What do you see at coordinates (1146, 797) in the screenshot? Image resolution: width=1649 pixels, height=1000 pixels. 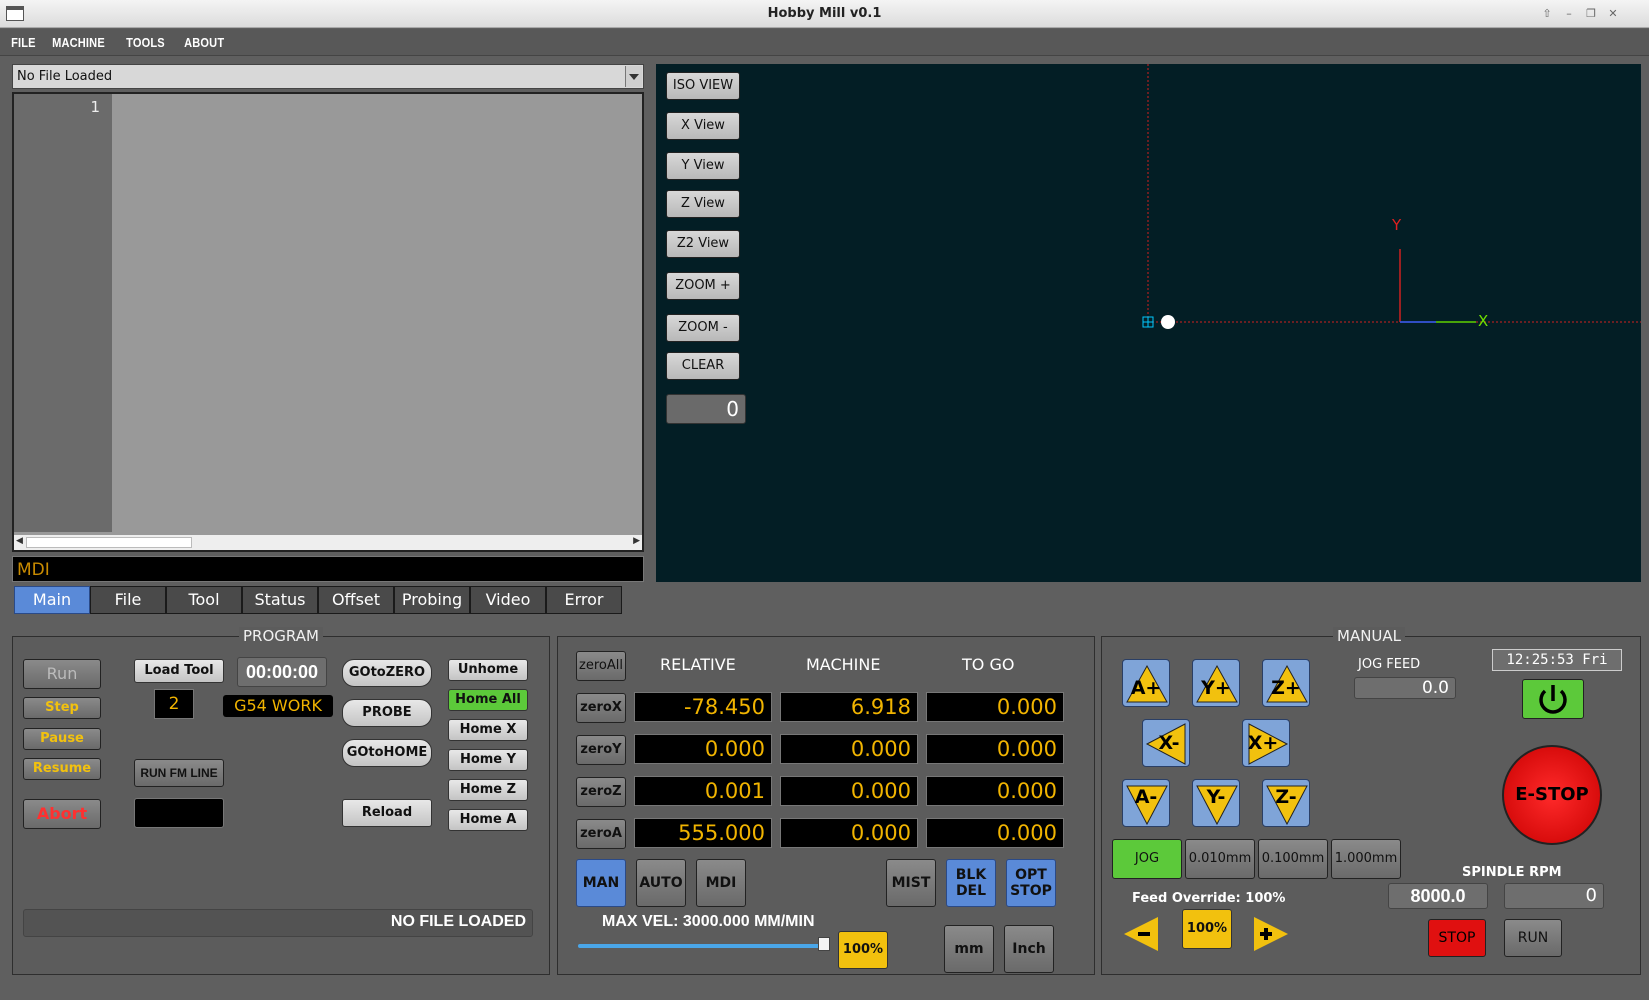 I see `jog-a-minus-label: A-` at bounding box center [1146, 797].